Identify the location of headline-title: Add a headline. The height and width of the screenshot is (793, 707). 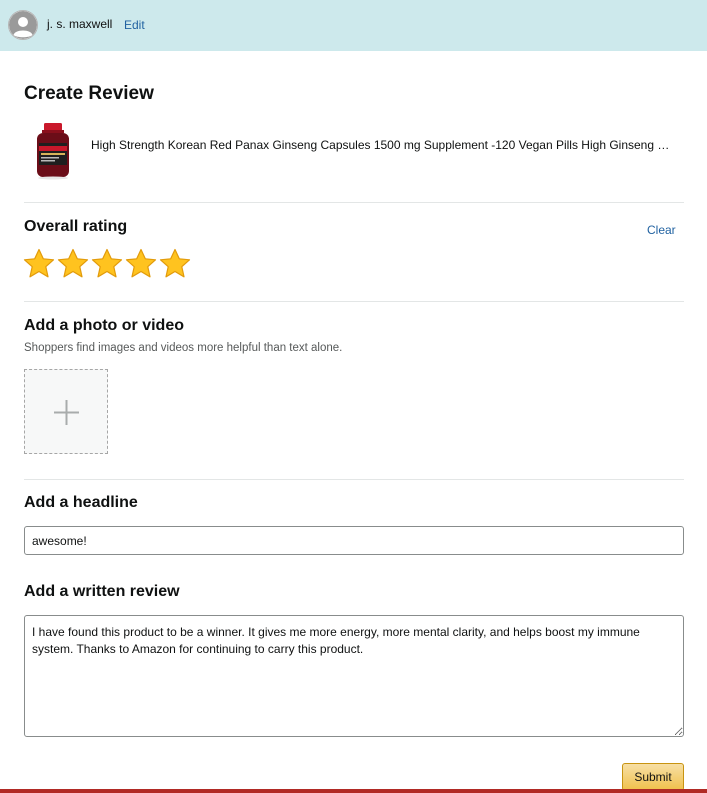
(81, 502).